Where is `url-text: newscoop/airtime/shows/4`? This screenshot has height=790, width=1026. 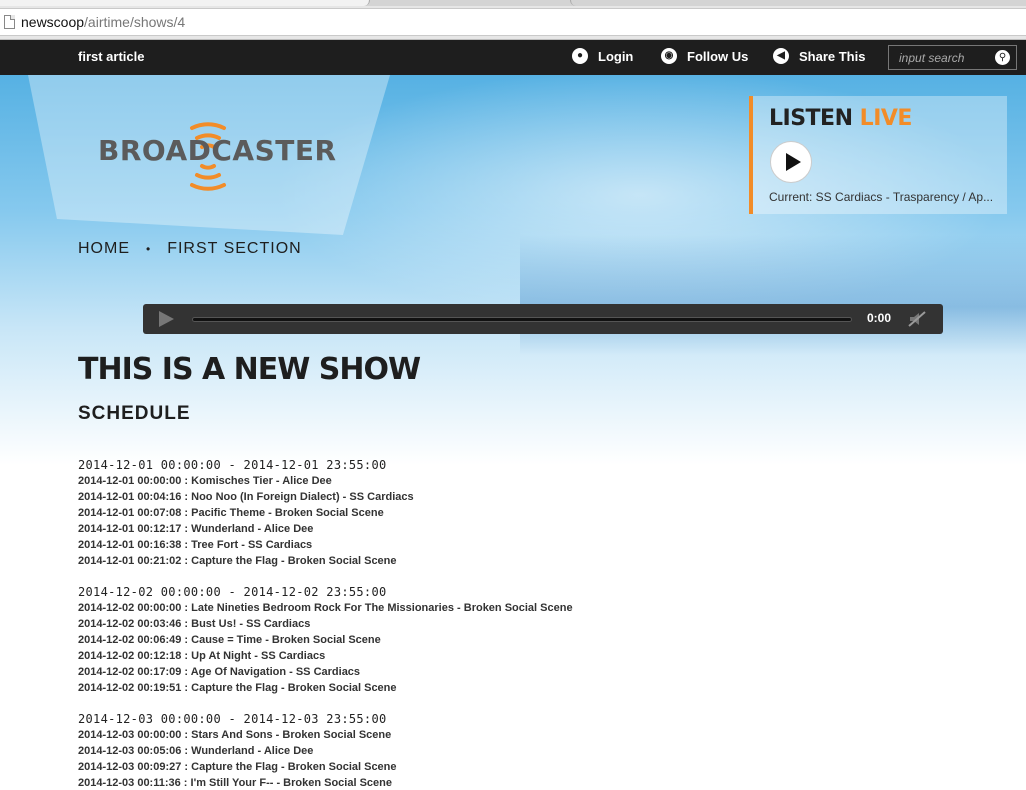
url-text: newscoop/airtime/shows/4 is located at coordinates (103, 22).